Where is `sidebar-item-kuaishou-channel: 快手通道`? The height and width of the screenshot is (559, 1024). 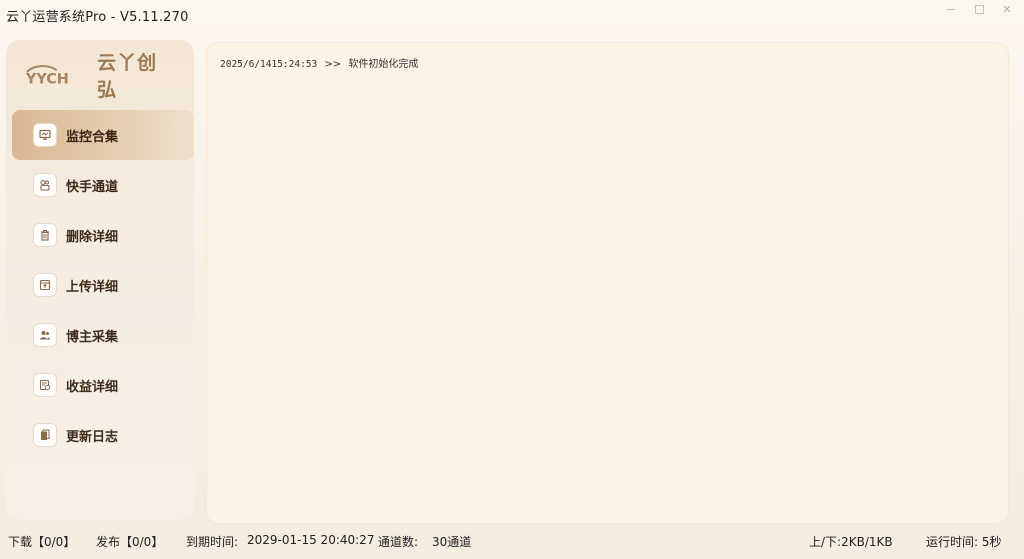
sidebar-item-kuaishou-channel: 快手通道 is located at coordinates (100, 185).